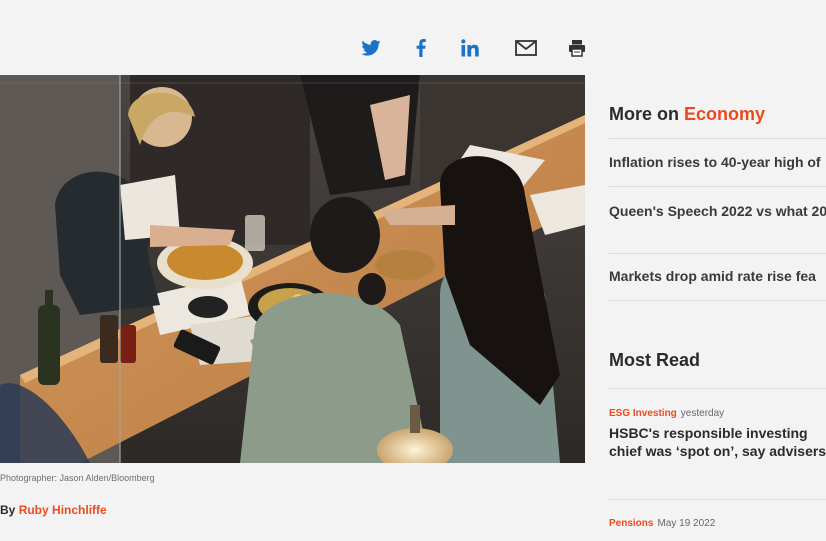  I want to click on linkedin-icon, so click(470, 48).